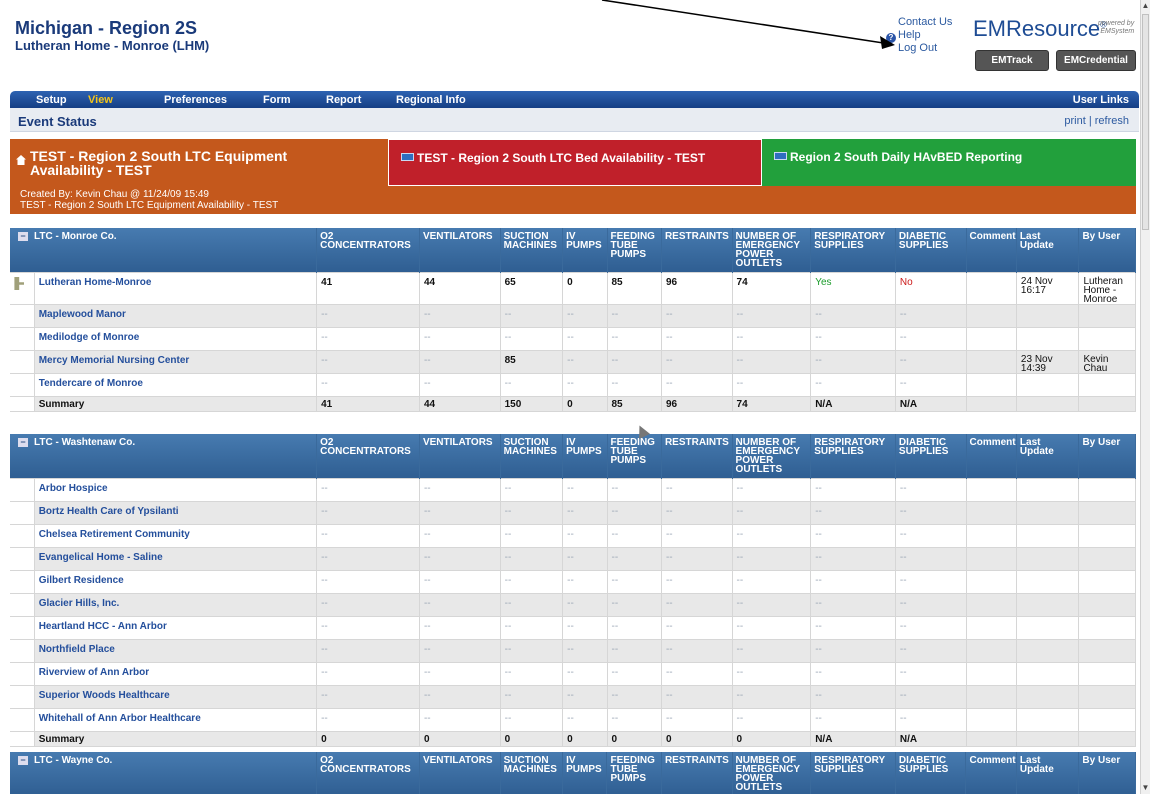 Image resolution: width=1150 pixels, height=794 pixels. Describe the element at coordinates (585, 456) in the screenshot. I see `column-header: IV PUMPS` at that location.